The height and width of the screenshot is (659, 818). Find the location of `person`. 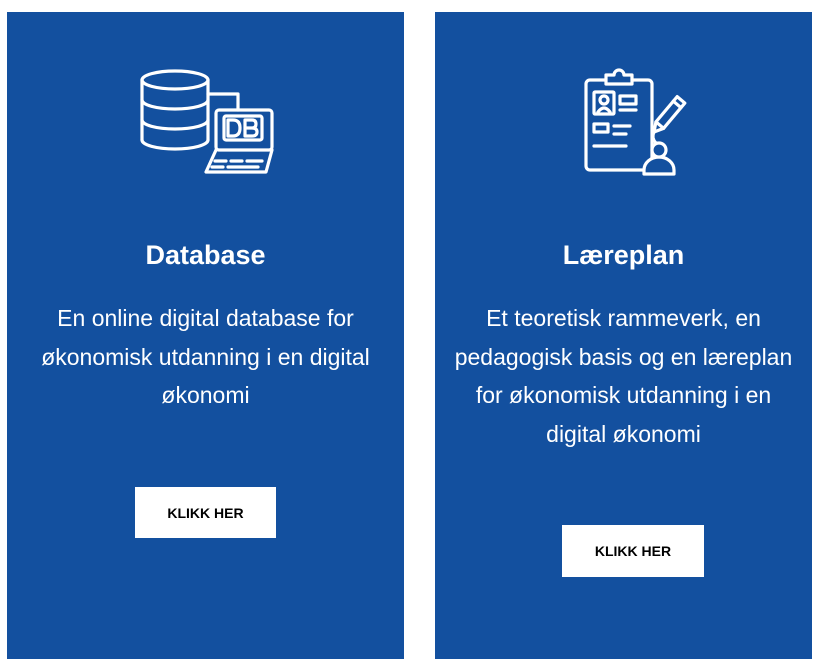

person is located at coordinates (659, 158).